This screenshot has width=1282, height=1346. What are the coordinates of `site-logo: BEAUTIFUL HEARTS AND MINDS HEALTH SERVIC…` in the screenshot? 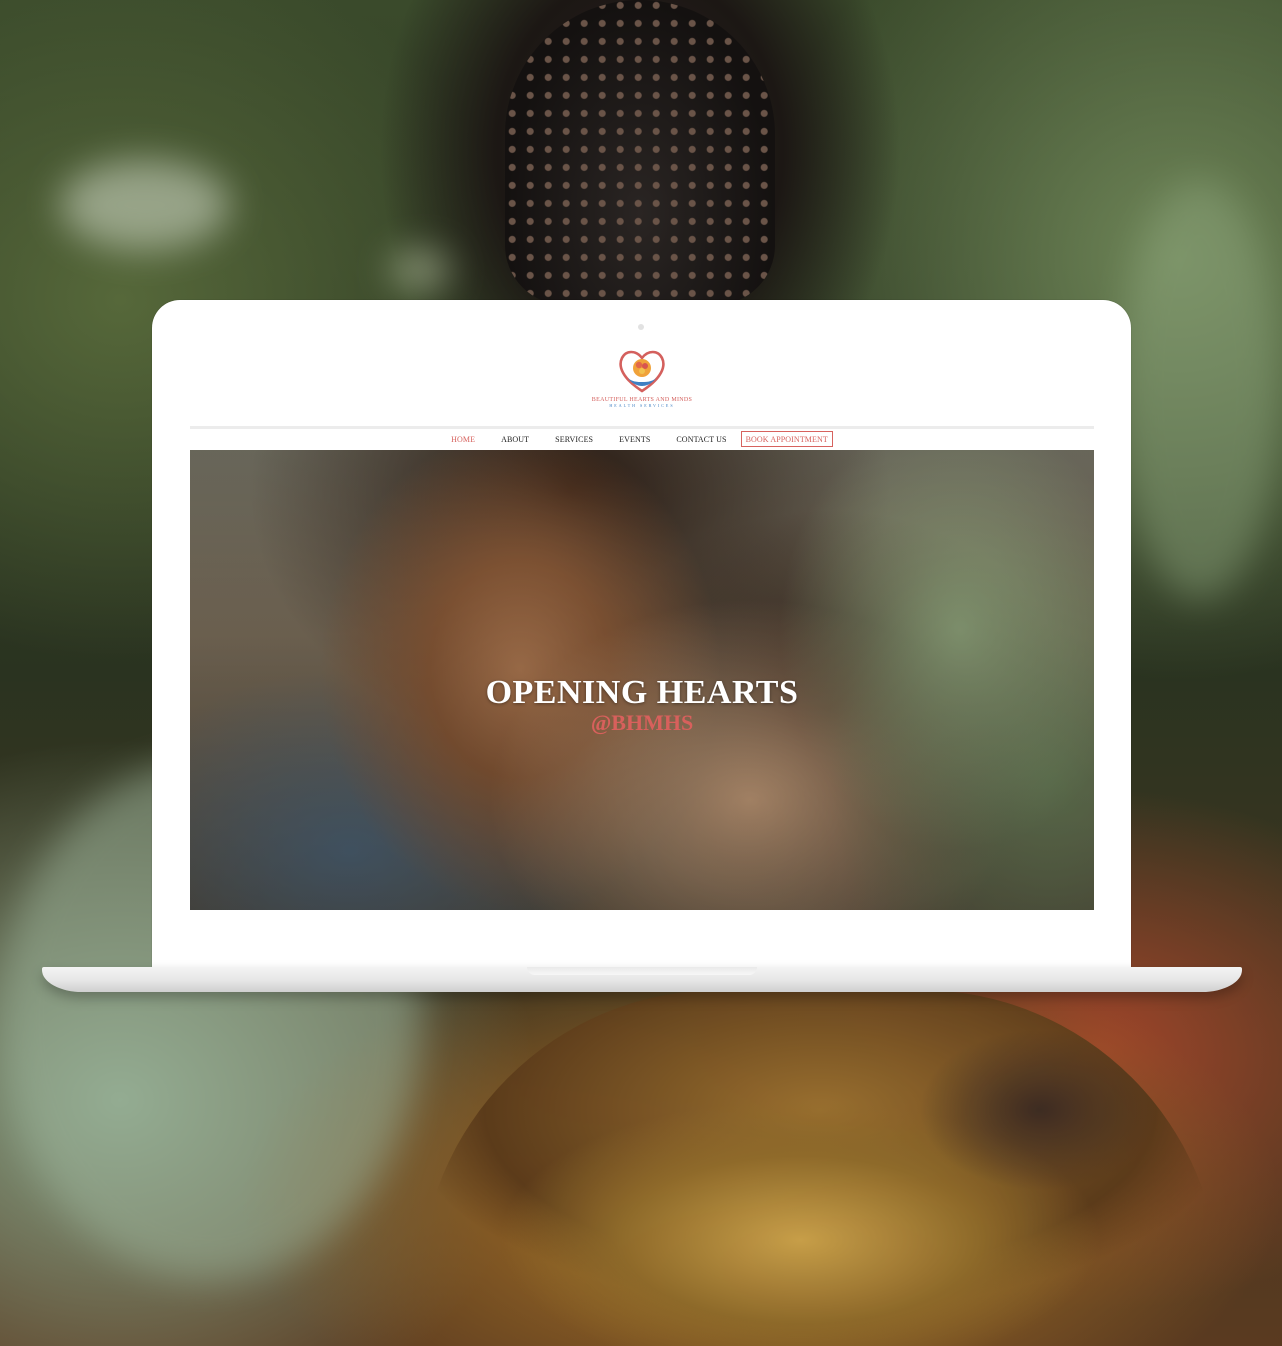 It's located at (642, 384).